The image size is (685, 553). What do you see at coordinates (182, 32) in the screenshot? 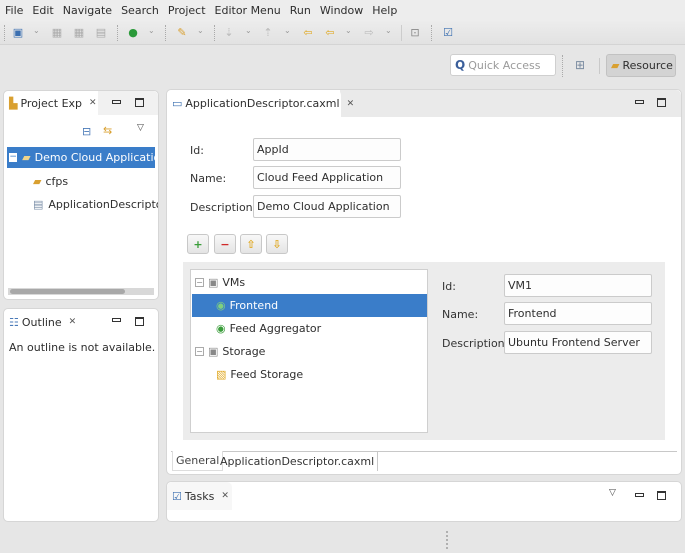
I see `pencil-icon: ✎` at bounding box center [182, 32].